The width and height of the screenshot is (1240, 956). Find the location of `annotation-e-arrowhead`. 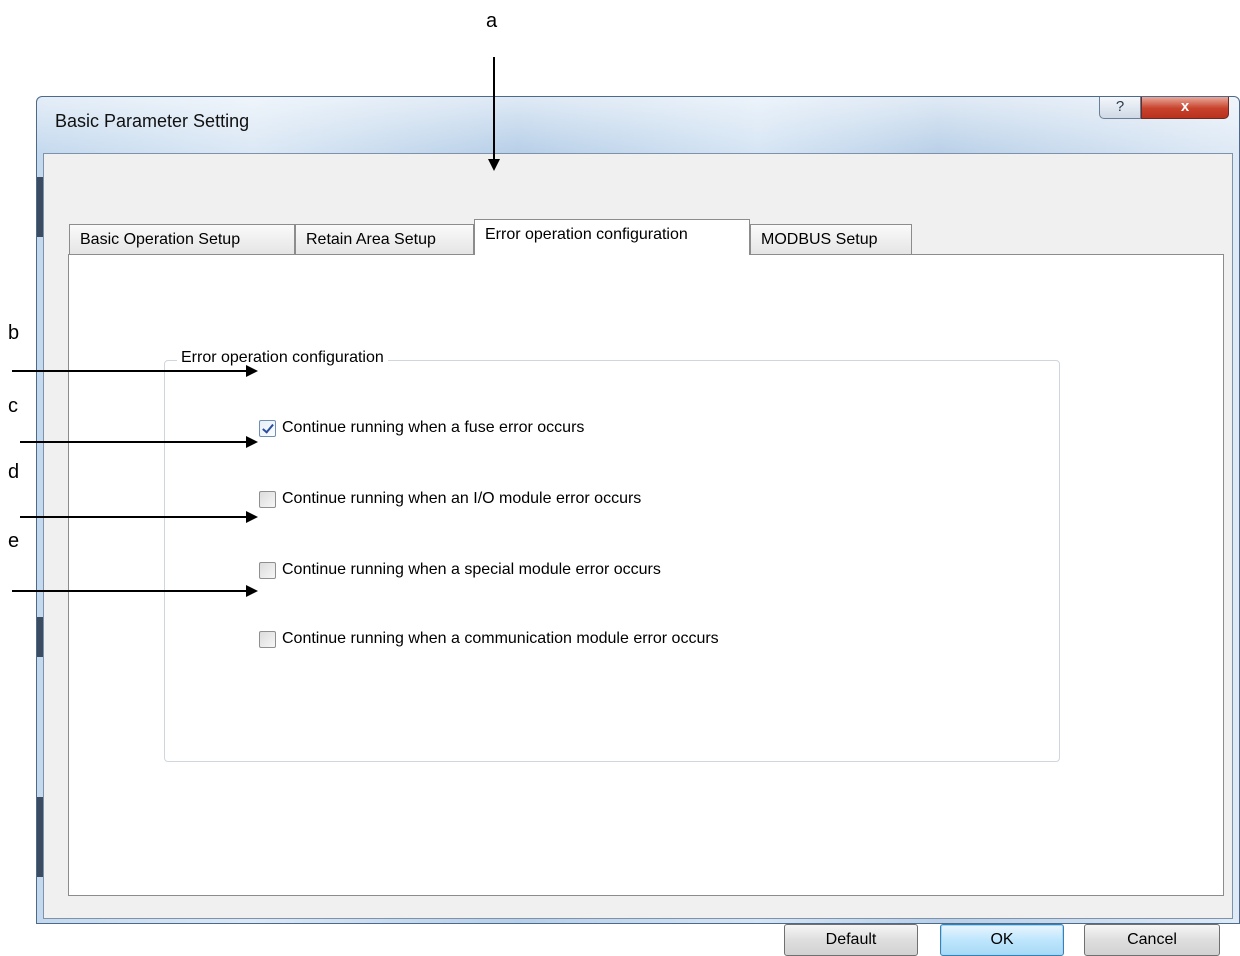

annotation-e-arrowhead is located at coordinates (252, 591).